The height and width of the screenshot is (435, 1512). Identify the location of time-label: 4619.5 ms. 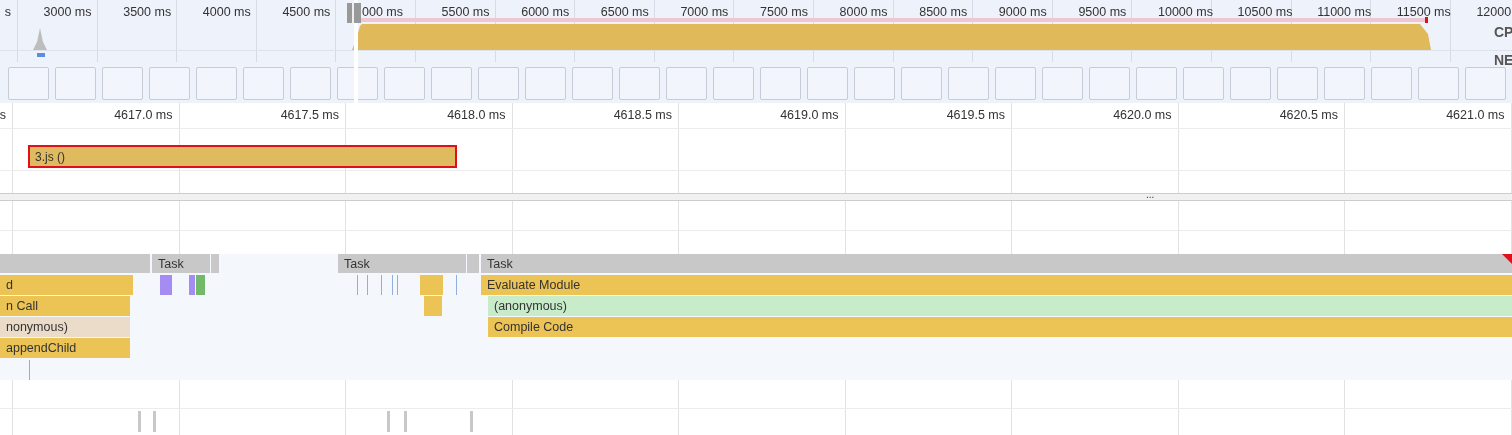
(975, 115).